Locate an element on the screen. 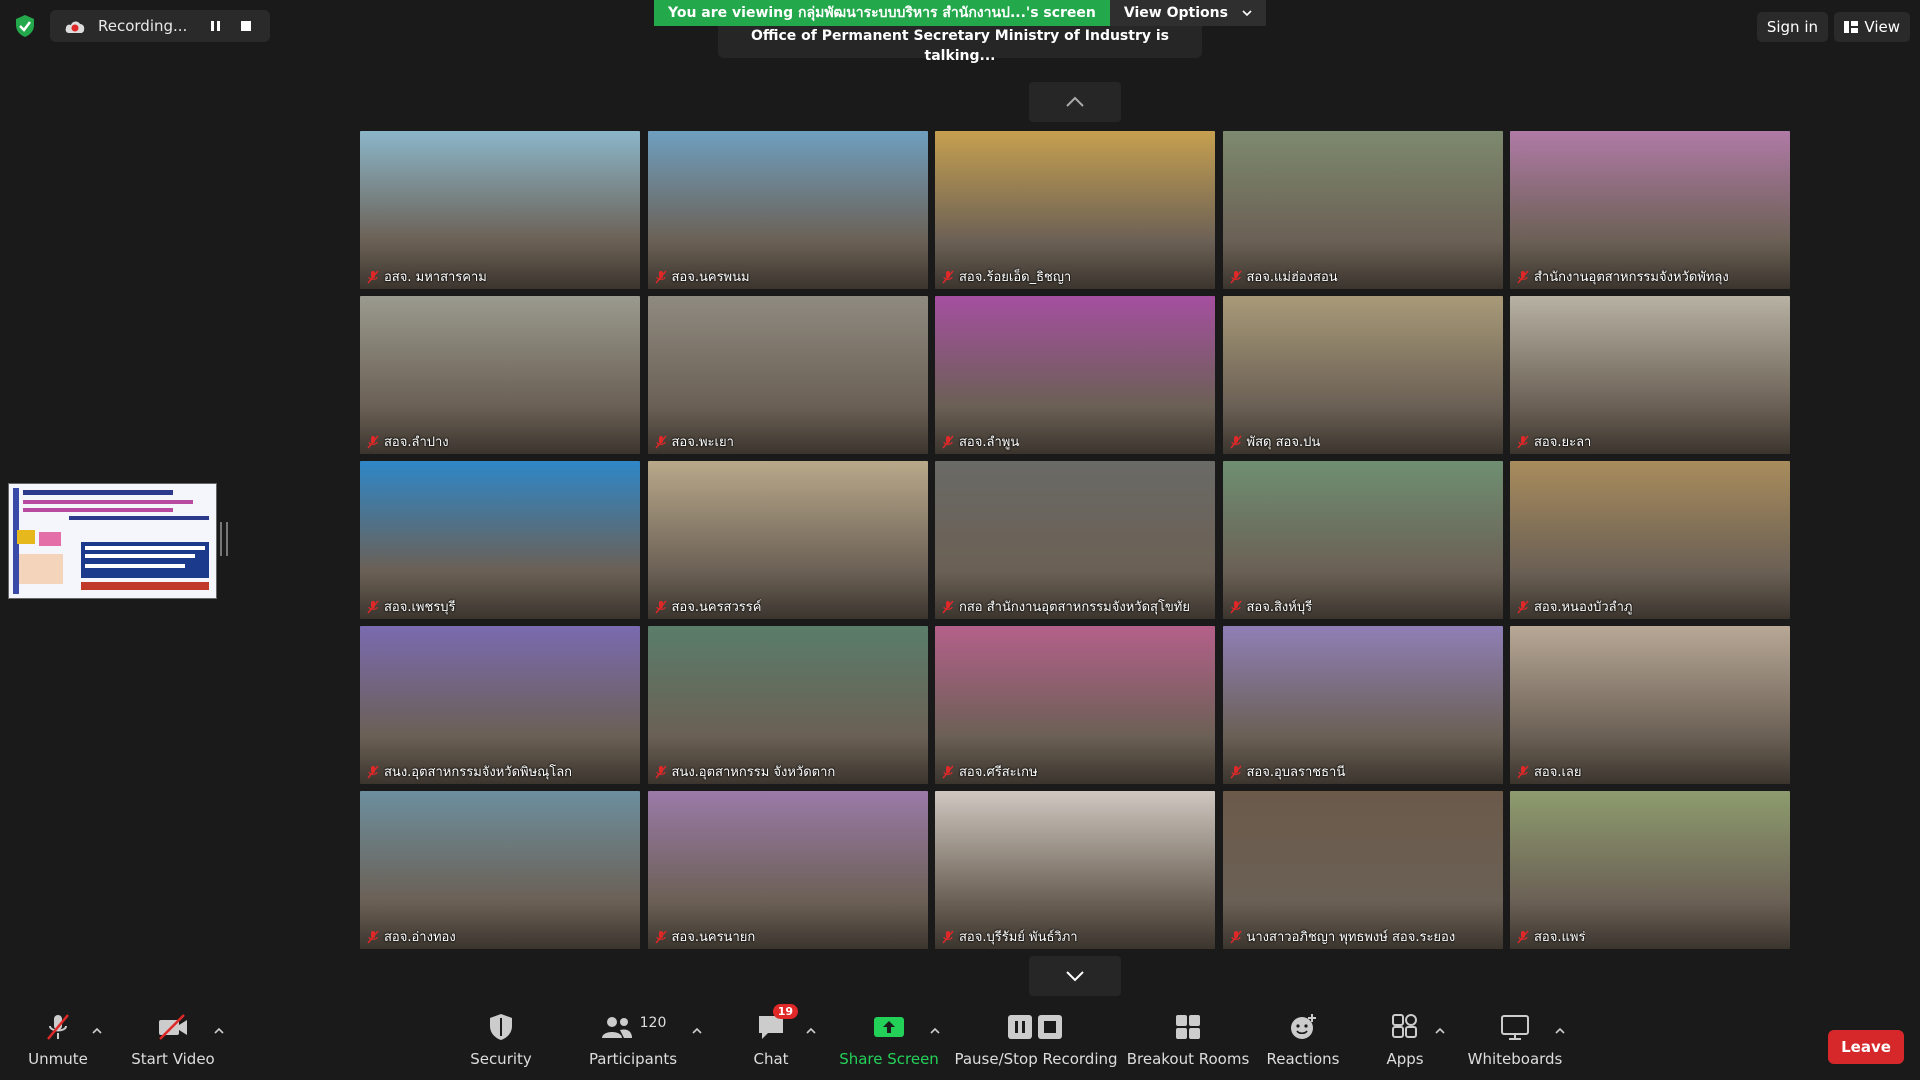 The height and width of the screenshot is (1080, 1920). participant-name-tag: พัสดุ สอจ.ปน is located at coordinates (1274, 441).